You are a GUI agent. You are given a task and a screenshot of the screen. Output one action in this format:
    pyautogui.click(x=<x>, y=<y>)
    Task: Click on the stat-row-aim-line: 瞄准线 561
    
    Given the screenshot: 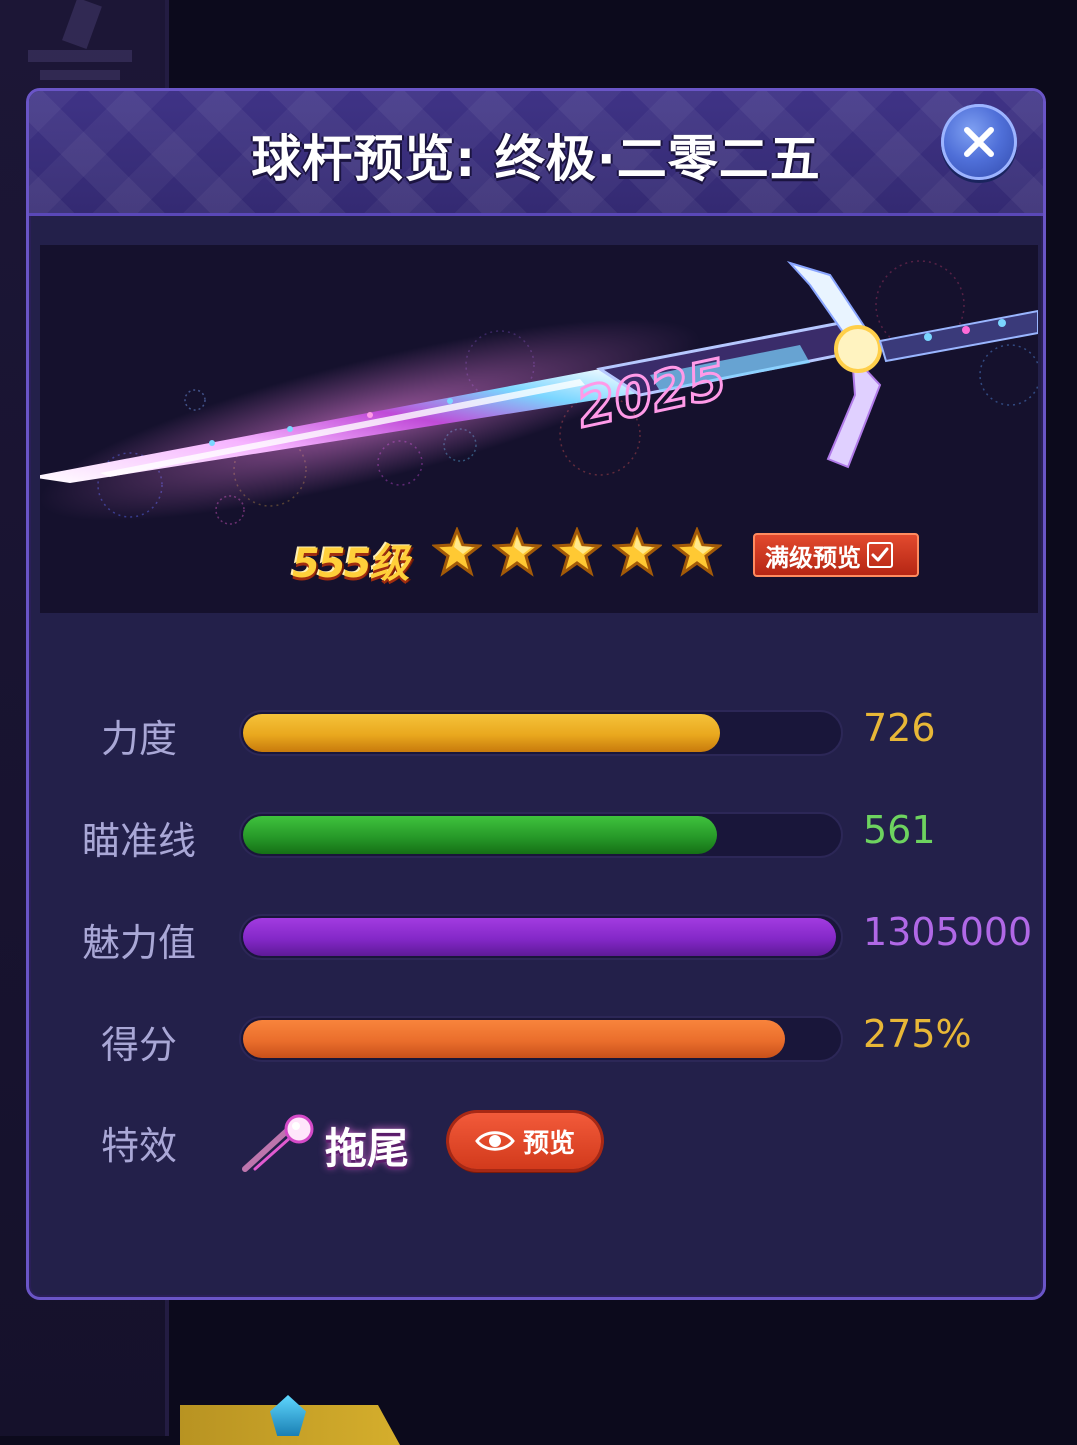 What is the action you would take?
    pyautogui.click(x=536, y=834)
    